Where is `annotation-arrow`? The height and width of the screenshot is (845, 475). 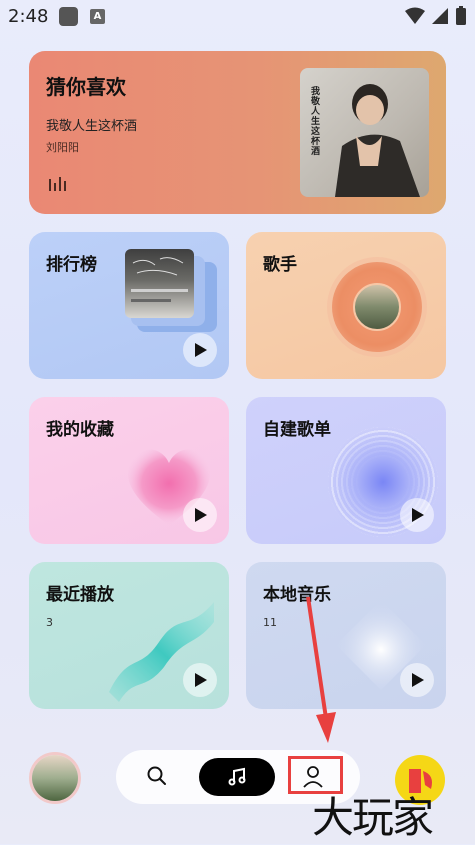
annotation-arrow is located at coordinates (321, 669).